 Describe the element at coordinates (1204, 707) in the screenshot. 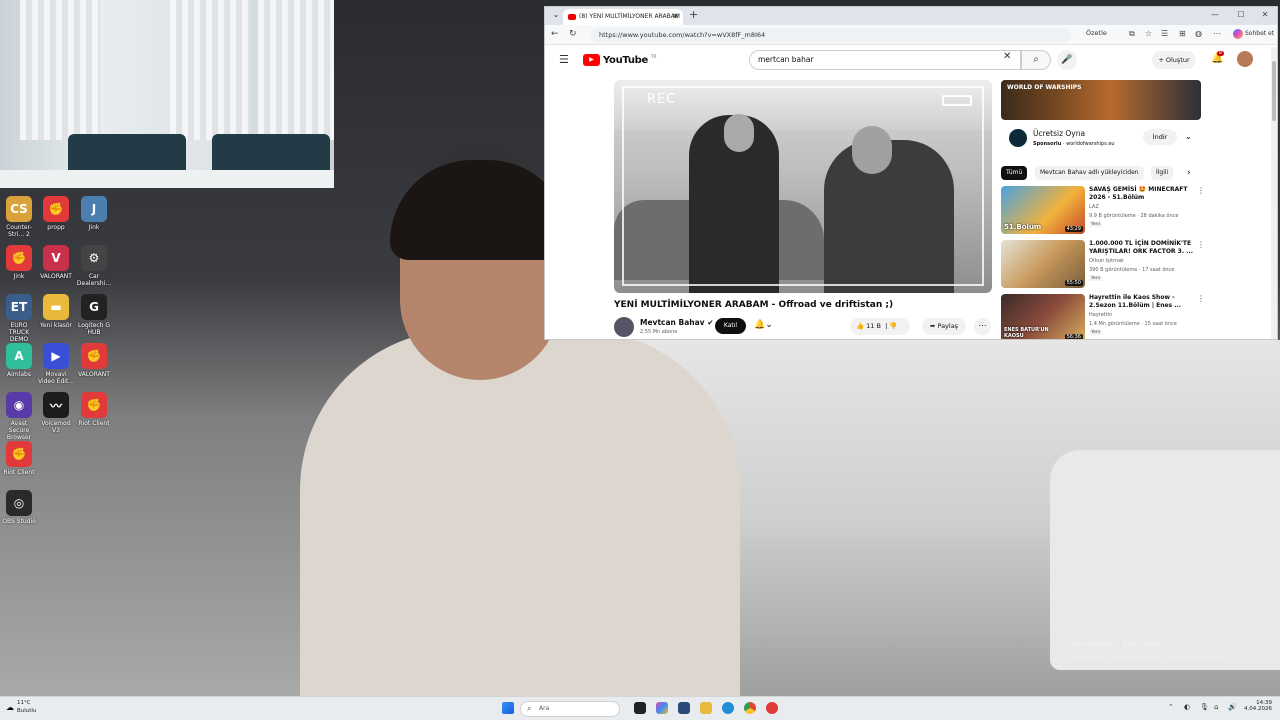

I see `microphone-icon: 🎙` at that location.